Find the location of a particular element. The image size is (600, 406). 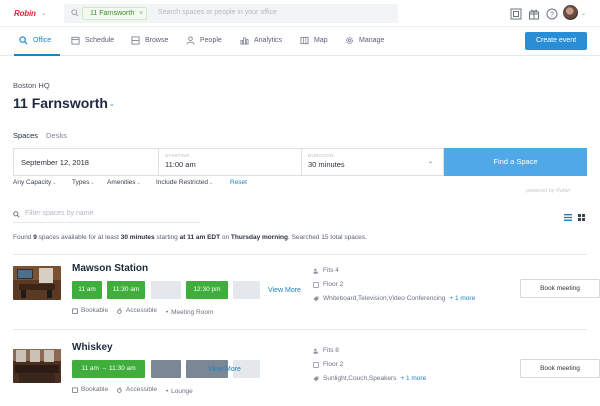

starting-label: STARTING is located at coordinates (177, 155).